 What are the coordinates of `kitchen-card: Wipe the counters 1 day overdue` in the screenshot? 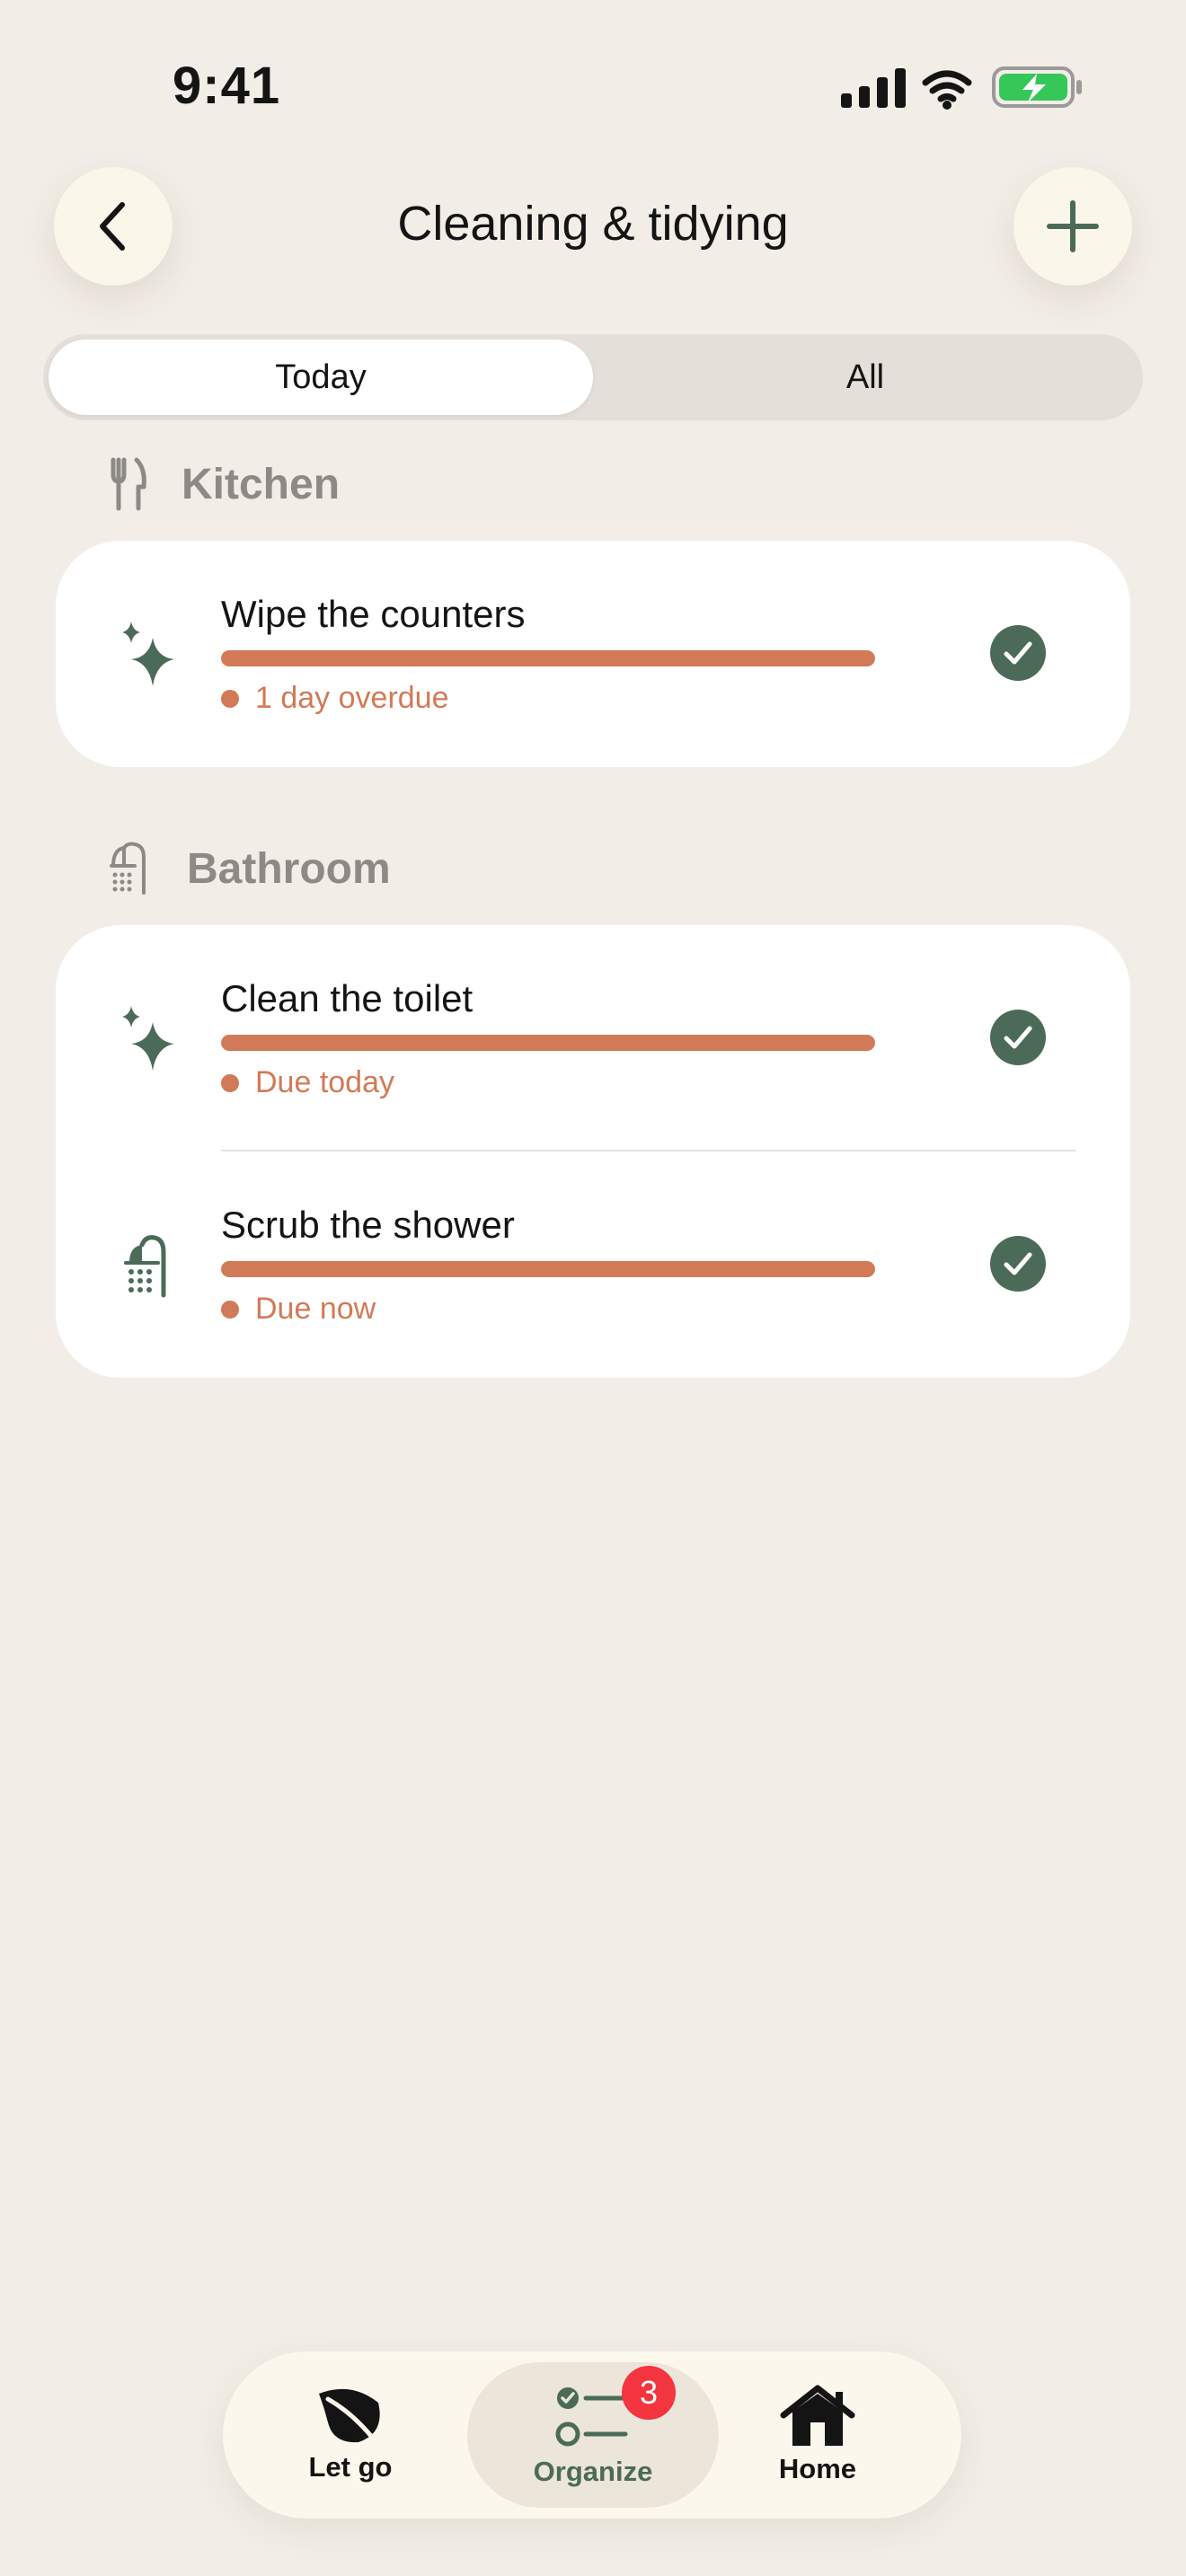 It's located at (593, 654).